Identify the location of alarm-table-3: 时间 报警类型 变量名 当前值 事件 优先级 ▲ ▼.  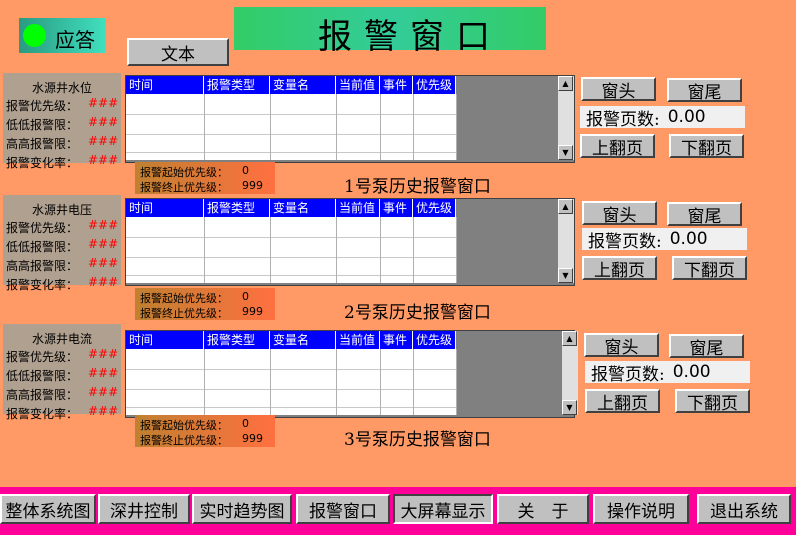
(351, 374).